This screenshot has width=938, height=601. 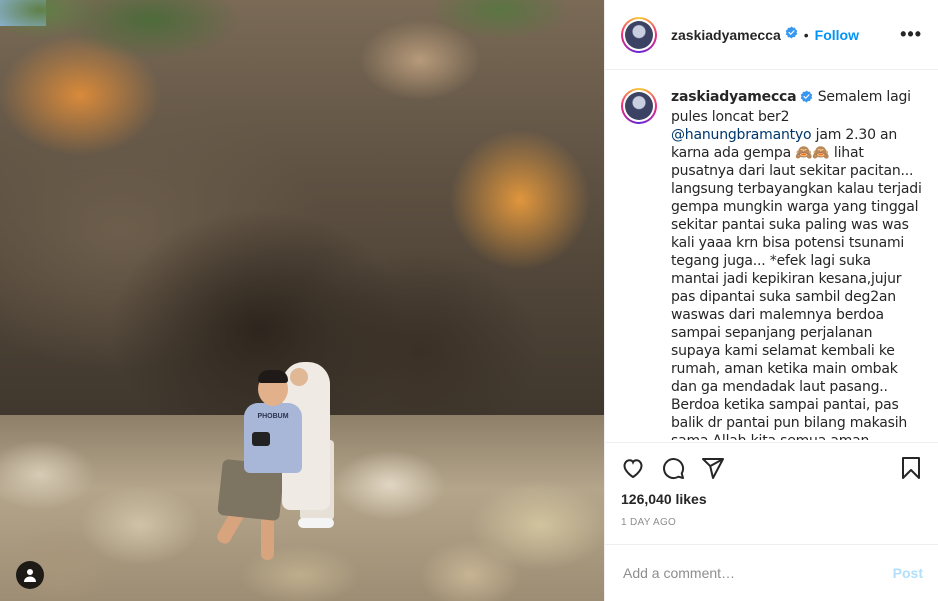 What do you see at coordinates (741, 135) in the screenshot?
I see `mention-link: @hanungbramantyo` at bounding box center [741, 135].